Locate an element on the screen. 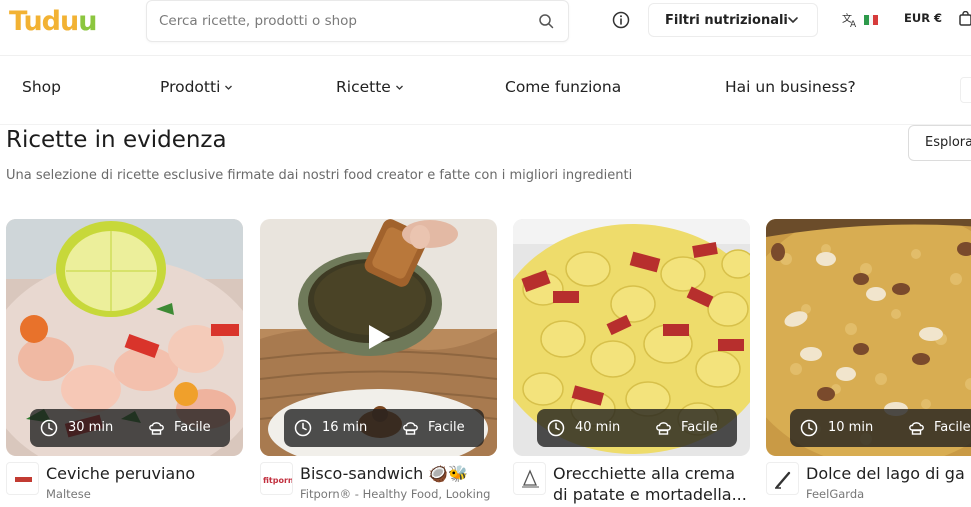 This screenshot has height=507, width=971. recipe-image: 16 min Facile is located at coordinates (378, 337).